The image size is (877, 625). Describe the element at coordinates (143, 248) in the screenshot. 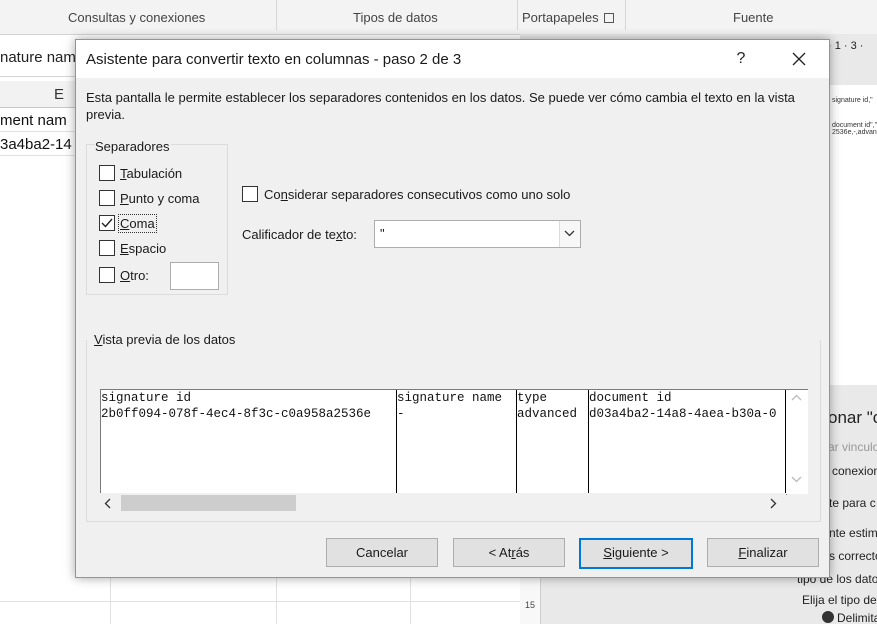

I see `space-label: Espacio` at that location.